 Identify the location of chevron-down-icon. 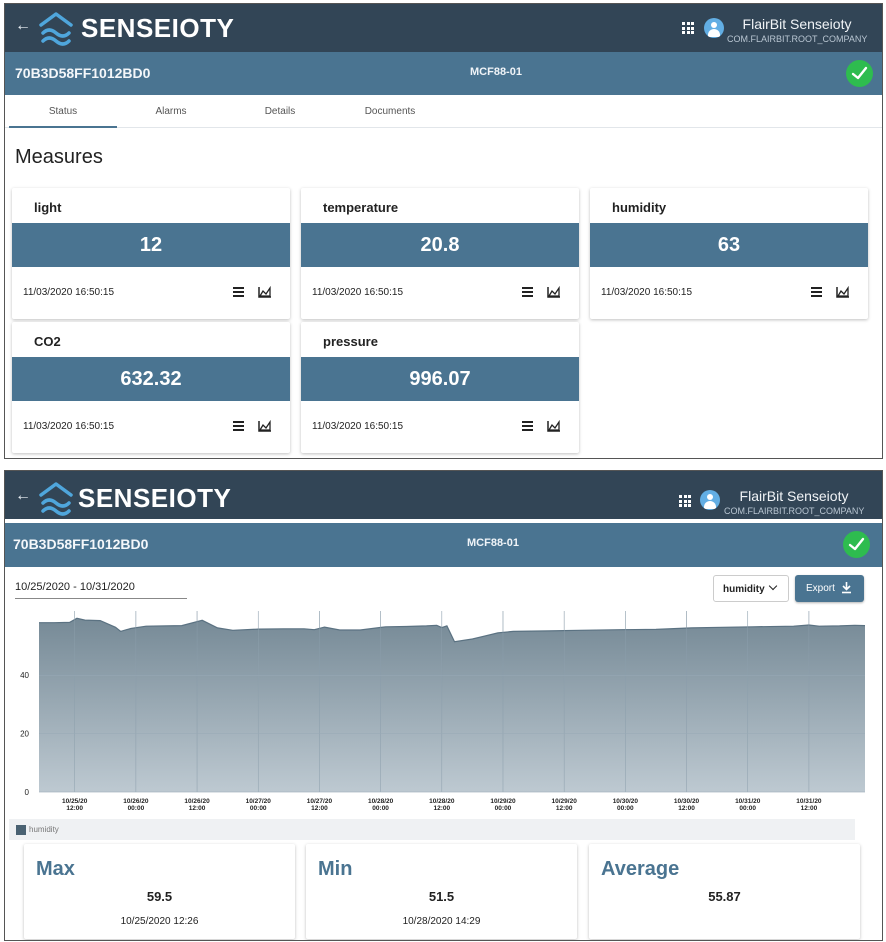
(773, 586).